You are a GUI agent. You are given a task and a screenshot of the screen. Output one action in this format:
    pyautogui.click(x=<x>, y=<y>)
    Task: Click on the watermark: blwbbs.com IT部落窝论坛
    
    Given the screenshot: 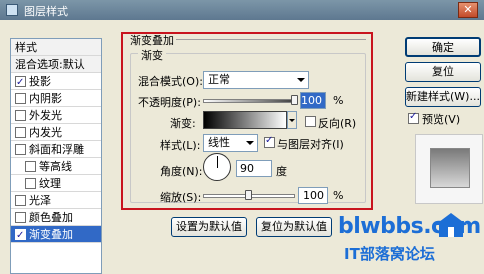 What is the action you would take?
    pyautogui.click(x=408, y=240)
    